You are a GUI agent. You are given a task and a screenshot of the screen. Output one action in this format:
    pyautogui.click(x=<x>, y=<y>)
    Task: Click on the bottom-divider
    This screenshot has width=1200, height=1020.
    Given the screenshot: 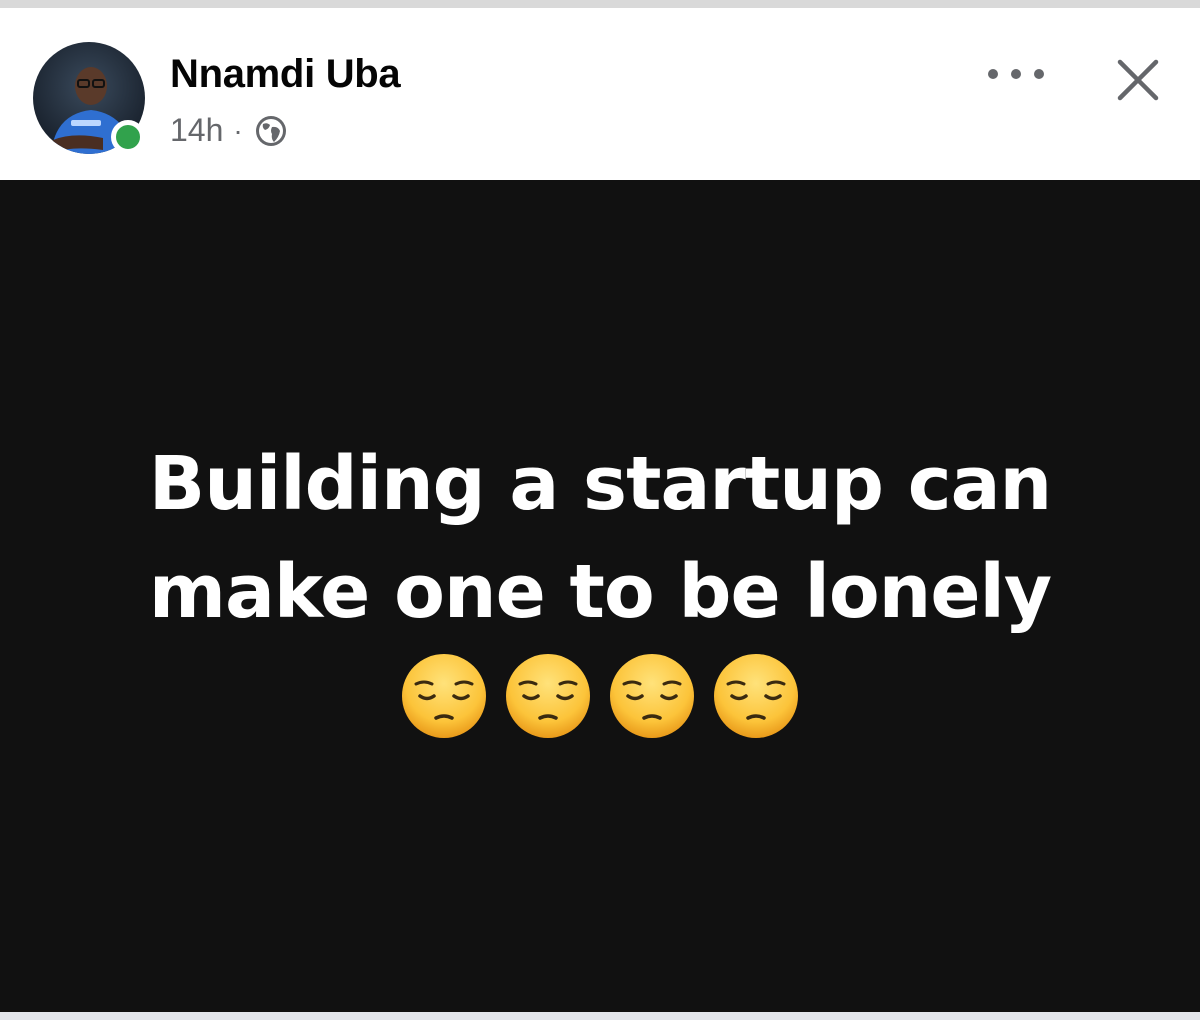 What is the action you would take?
    pyautogui.click(x=600, y=1016)
    